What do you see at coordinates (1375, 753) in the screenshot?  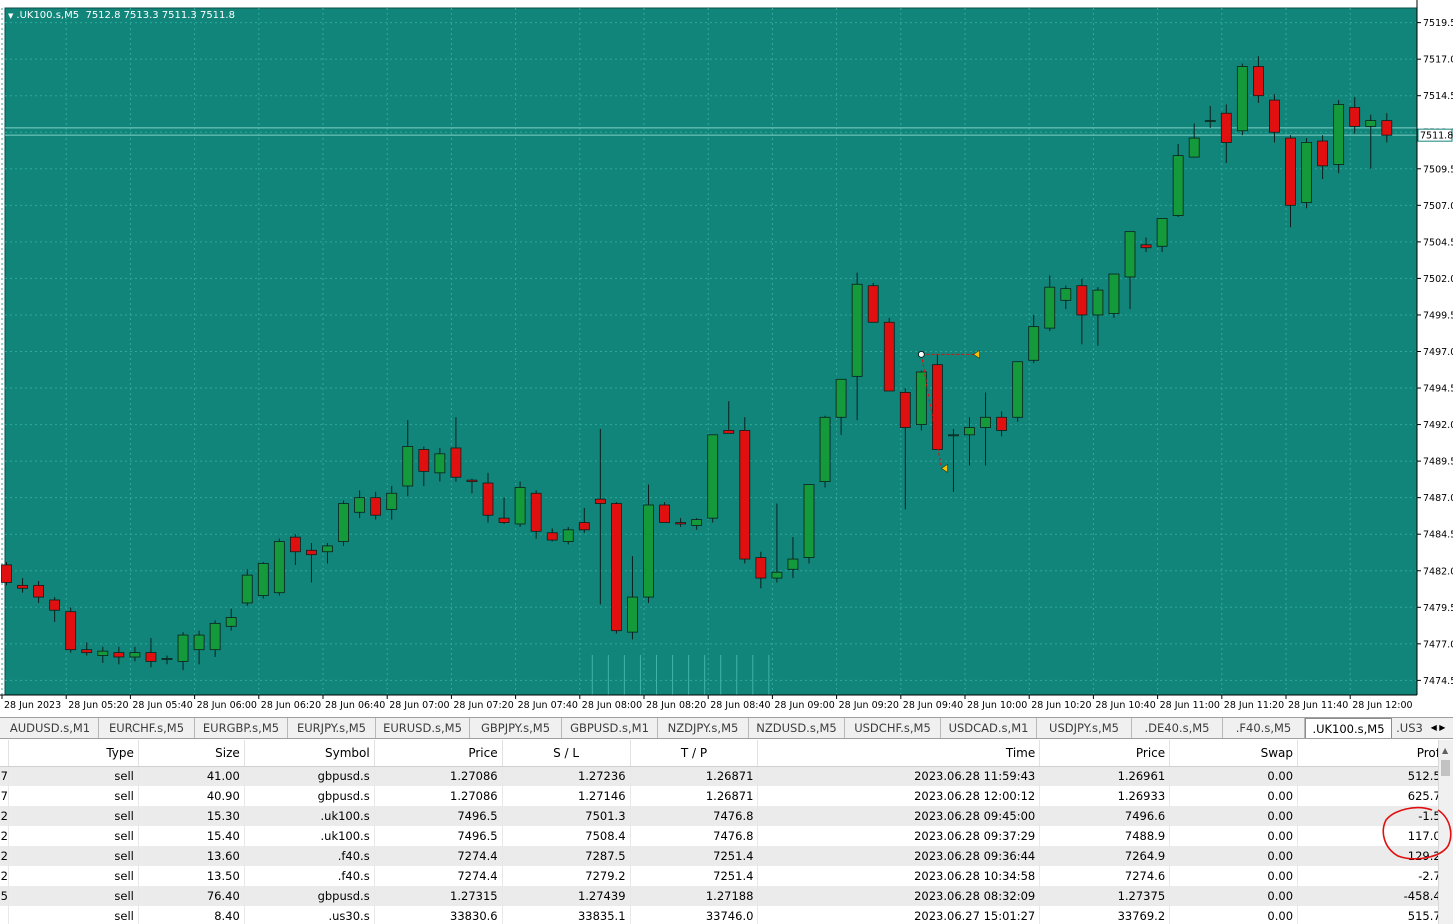 I see `column-header-profit: Profit` at bounding box center [1375, 753].